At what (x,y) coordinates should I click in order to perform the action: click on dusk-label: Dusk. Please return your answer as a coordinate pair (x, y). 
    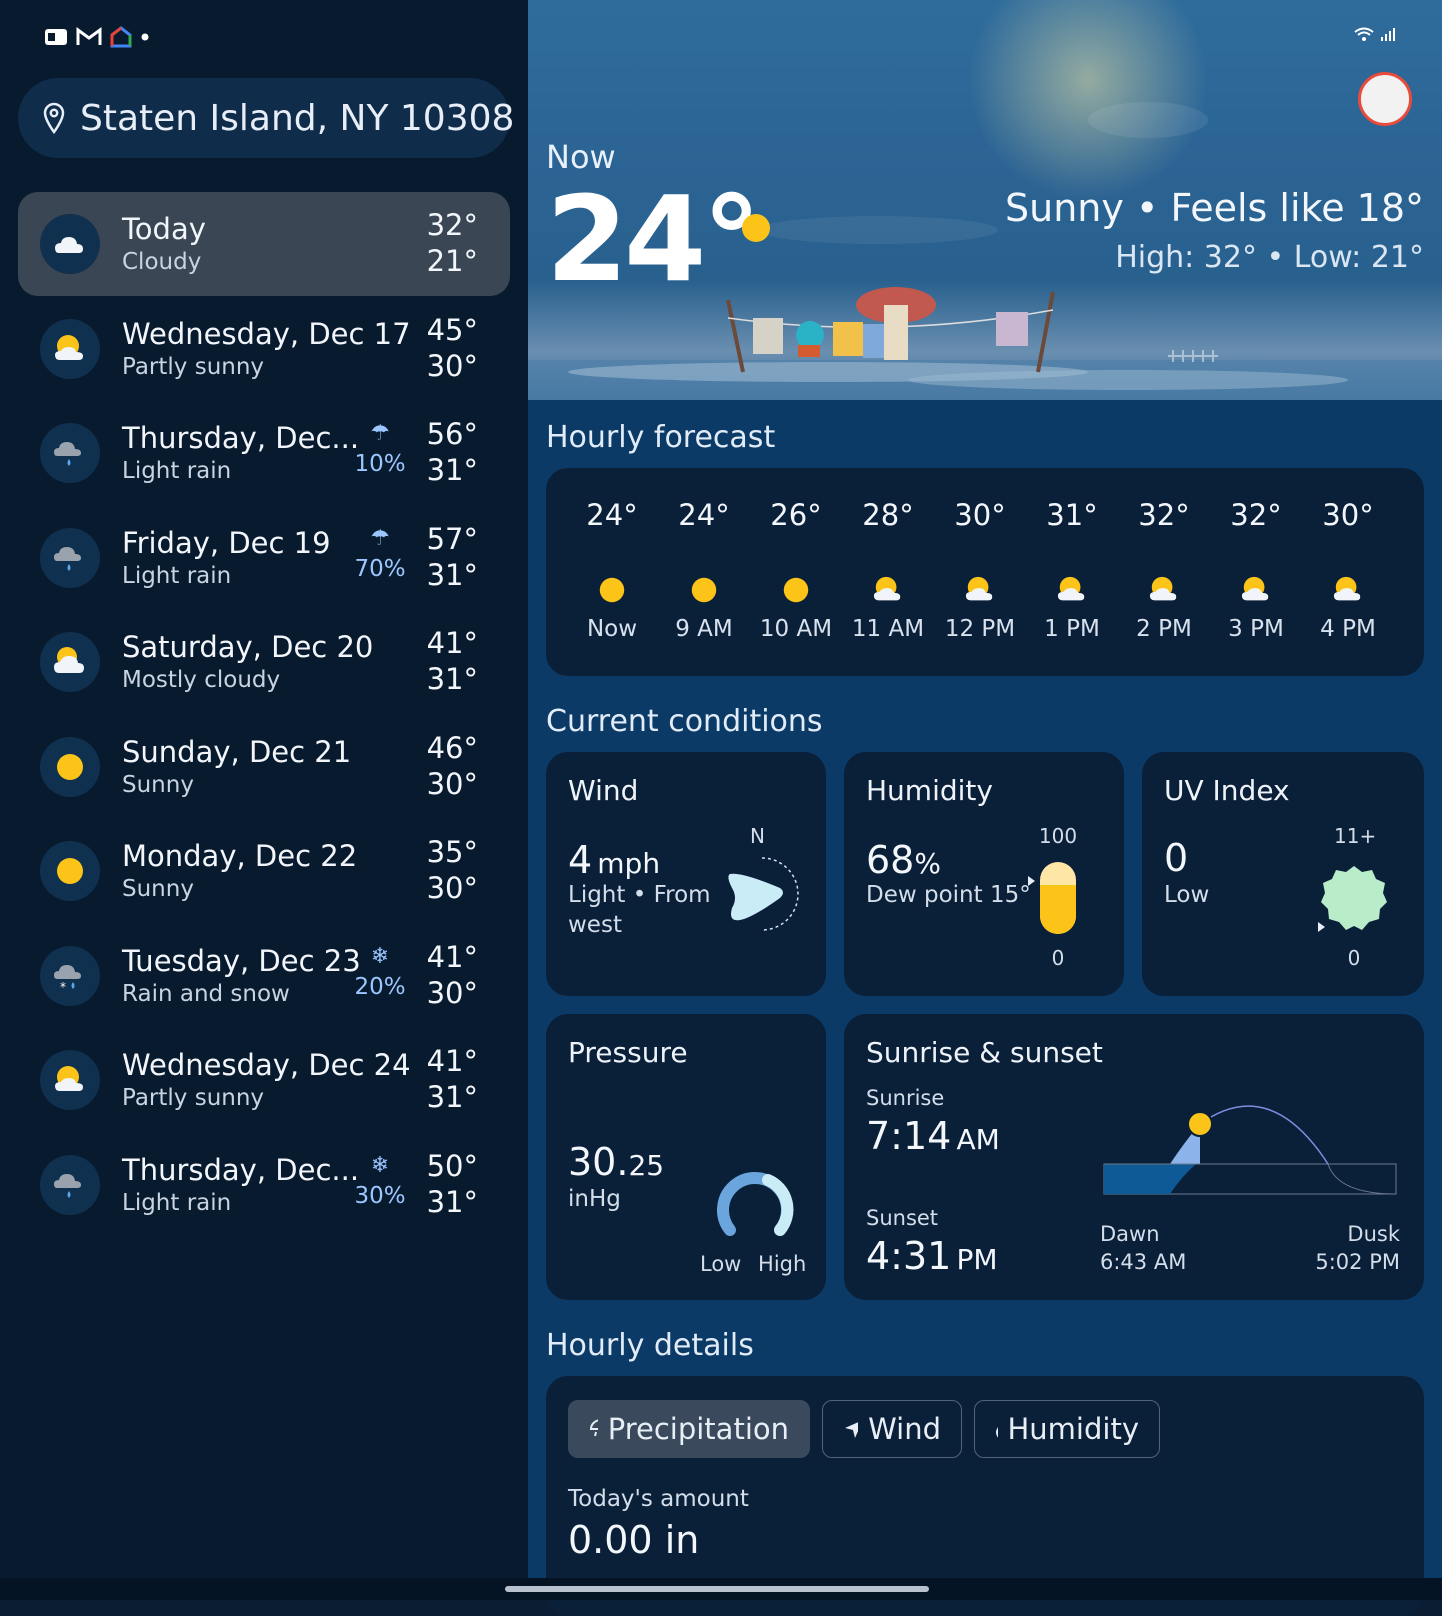
    Looking at the image, I should click on (1373, 1234).